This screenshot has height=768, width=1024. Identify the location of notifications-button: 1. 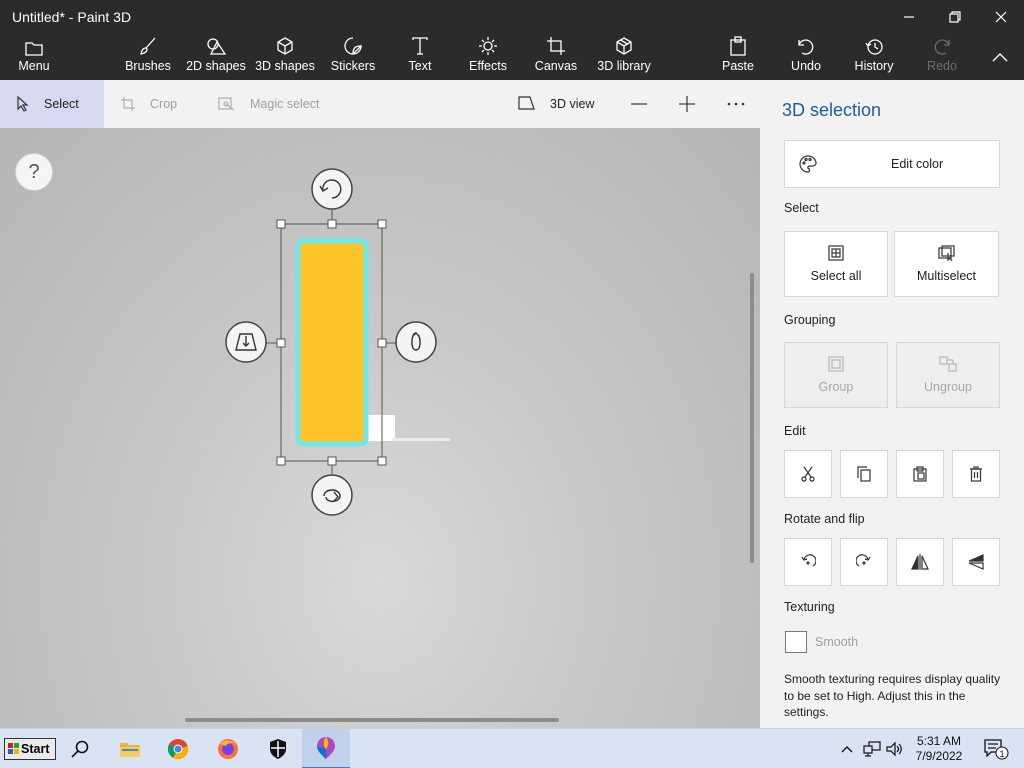
(996, 748).